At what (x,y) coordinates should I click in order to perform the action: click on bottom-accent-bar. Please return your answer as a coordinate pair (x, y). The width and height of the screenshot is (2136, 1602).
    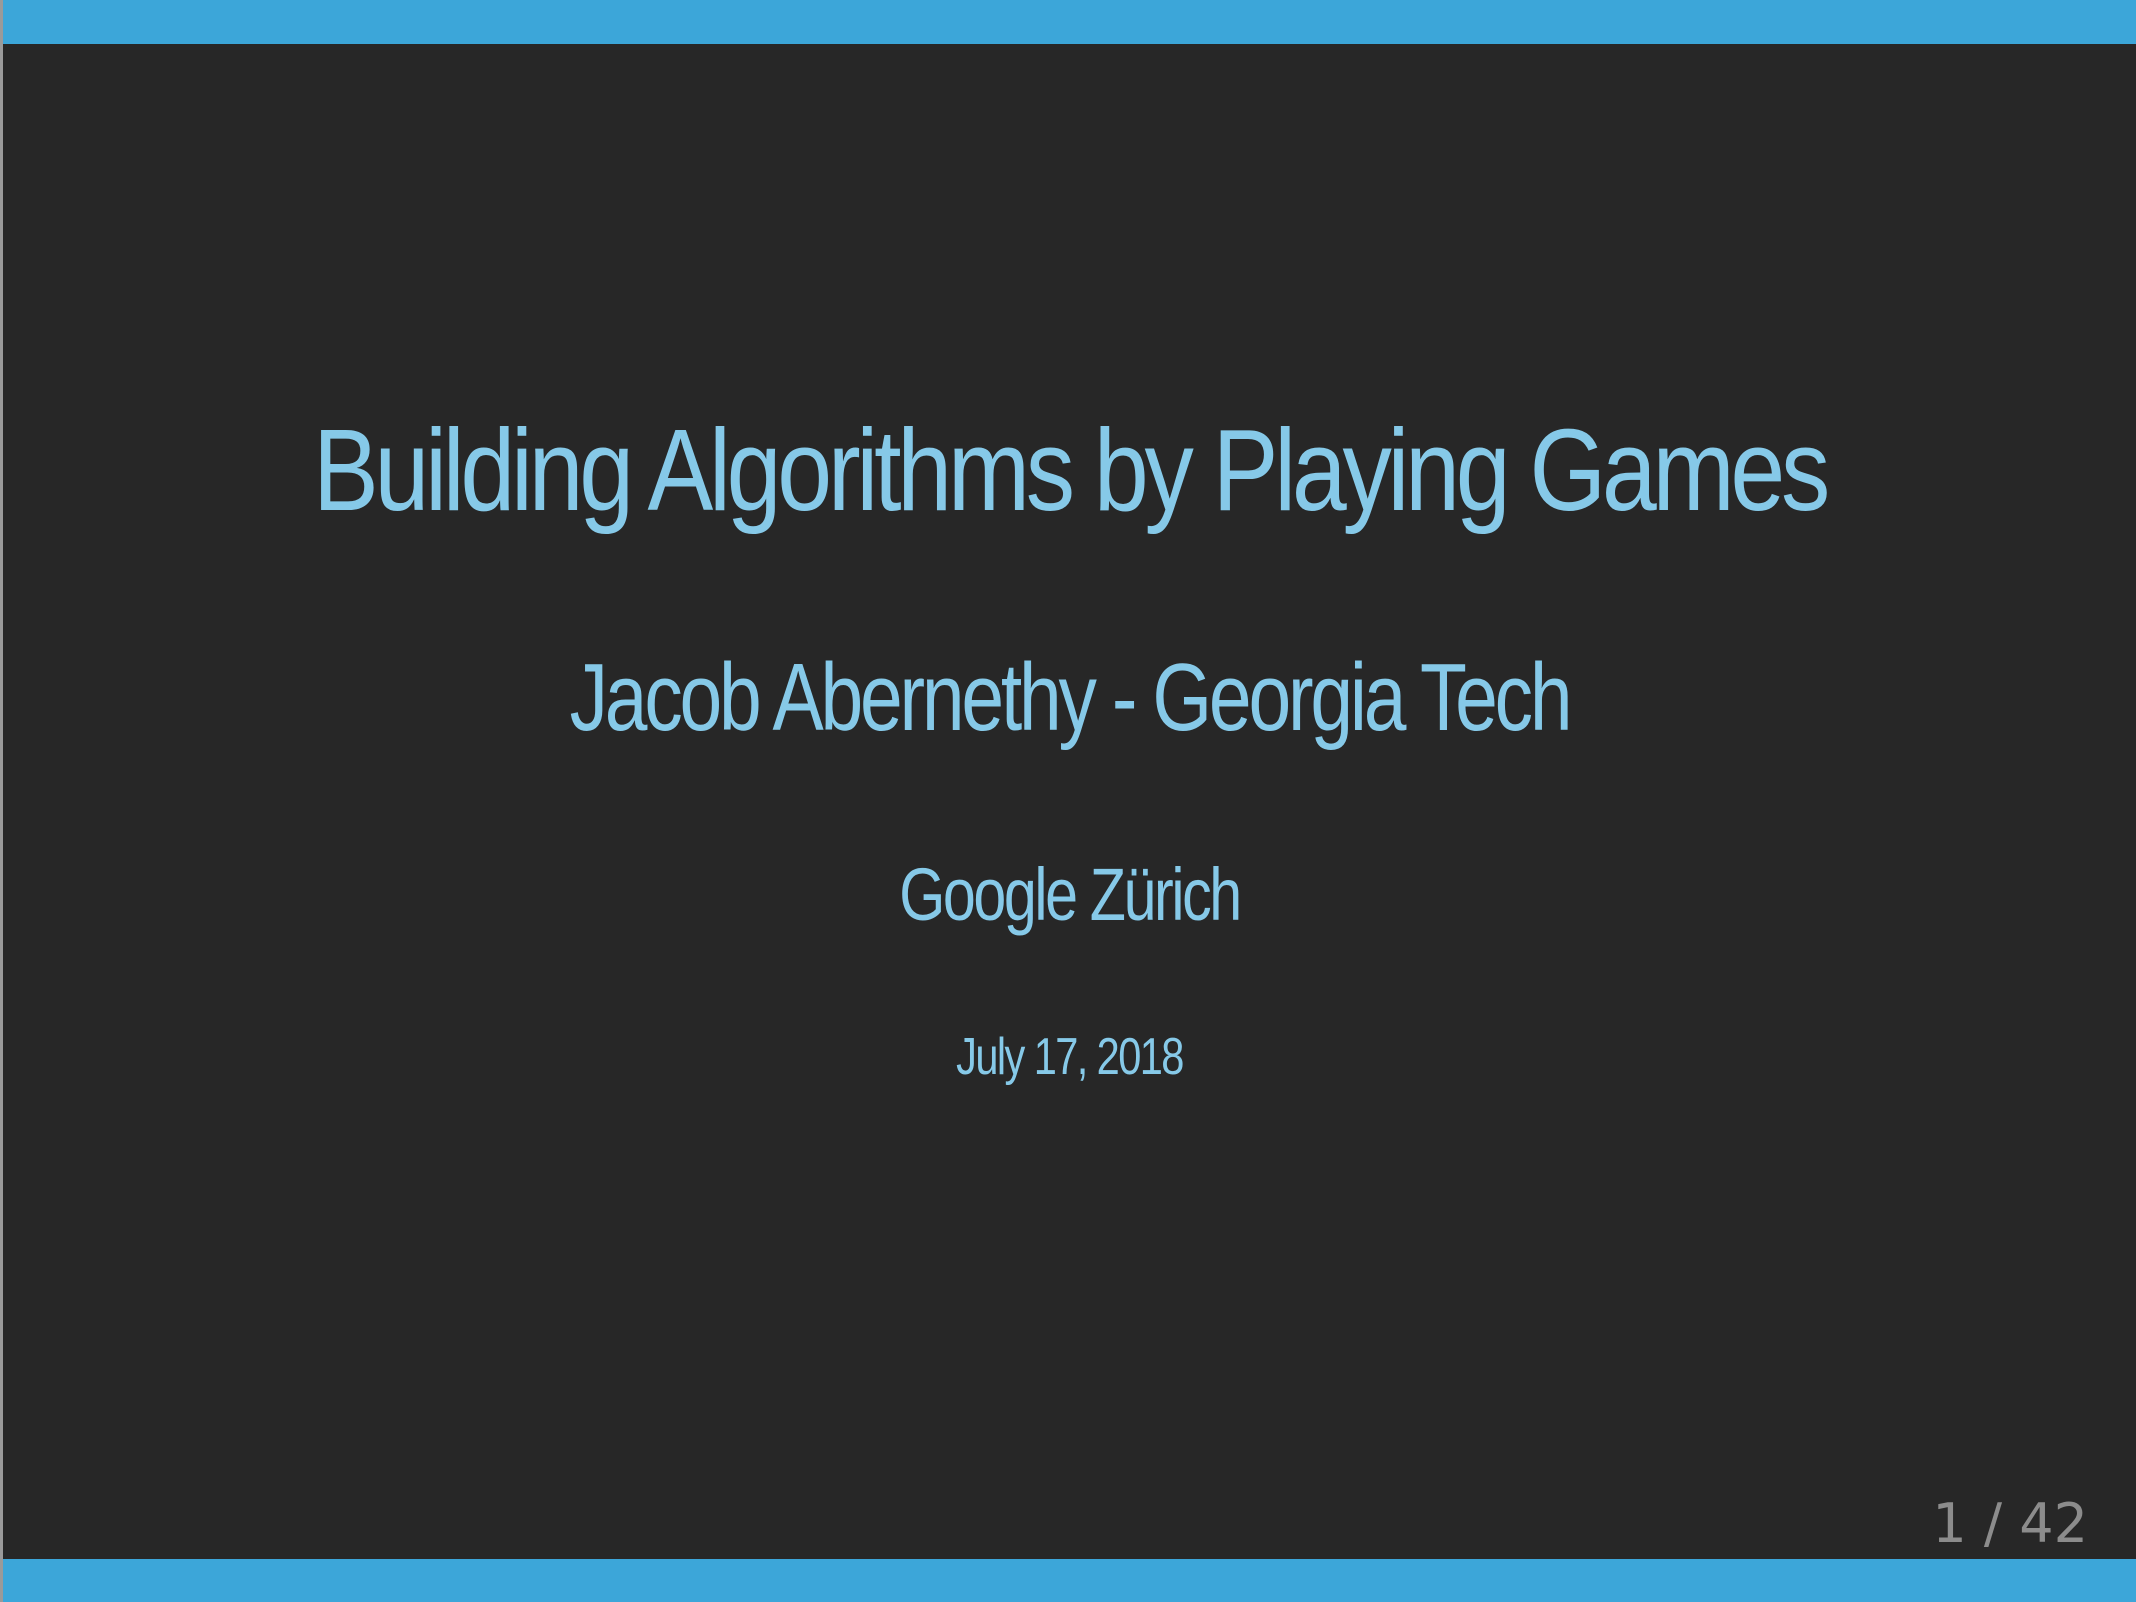
    Looking at the image, I should click on (1069, 1580).